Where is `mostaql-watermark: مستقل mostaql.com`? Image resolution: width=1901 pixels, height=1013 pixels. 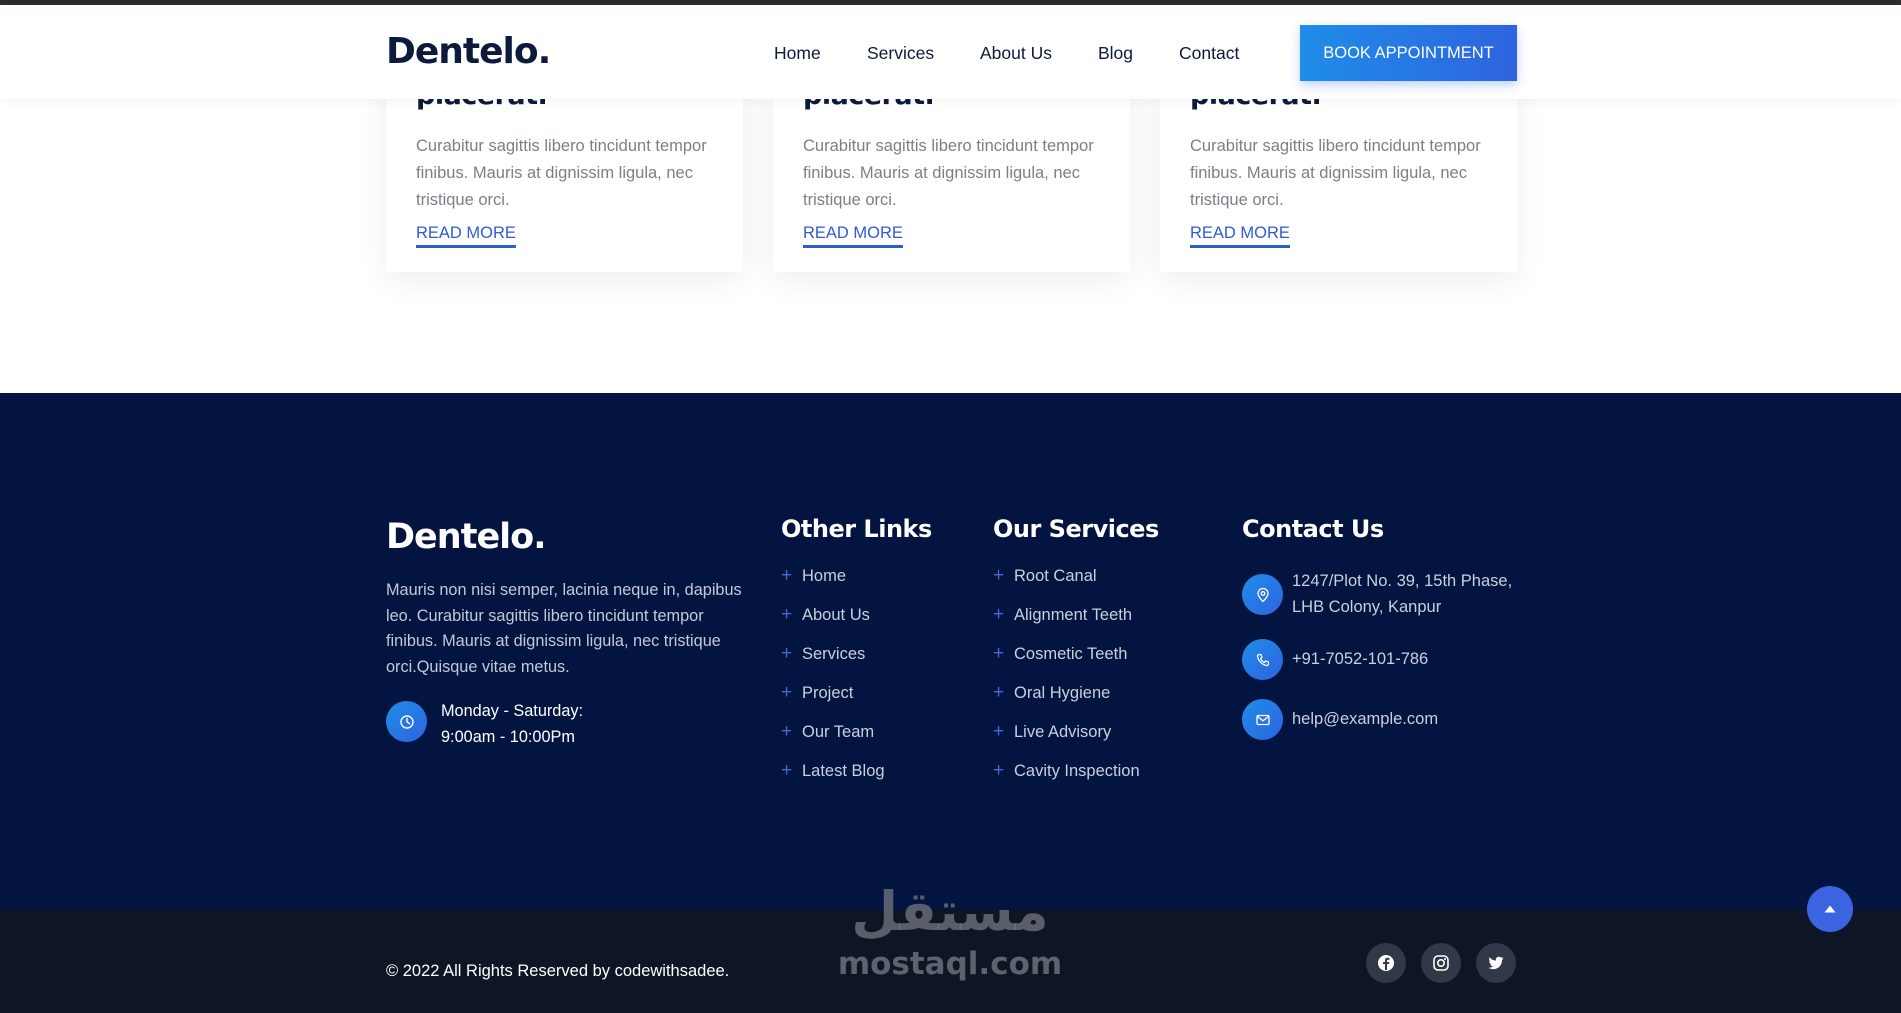 mostaql-watermark: مستقل mostaql.com is located at coordinates (950, 939).